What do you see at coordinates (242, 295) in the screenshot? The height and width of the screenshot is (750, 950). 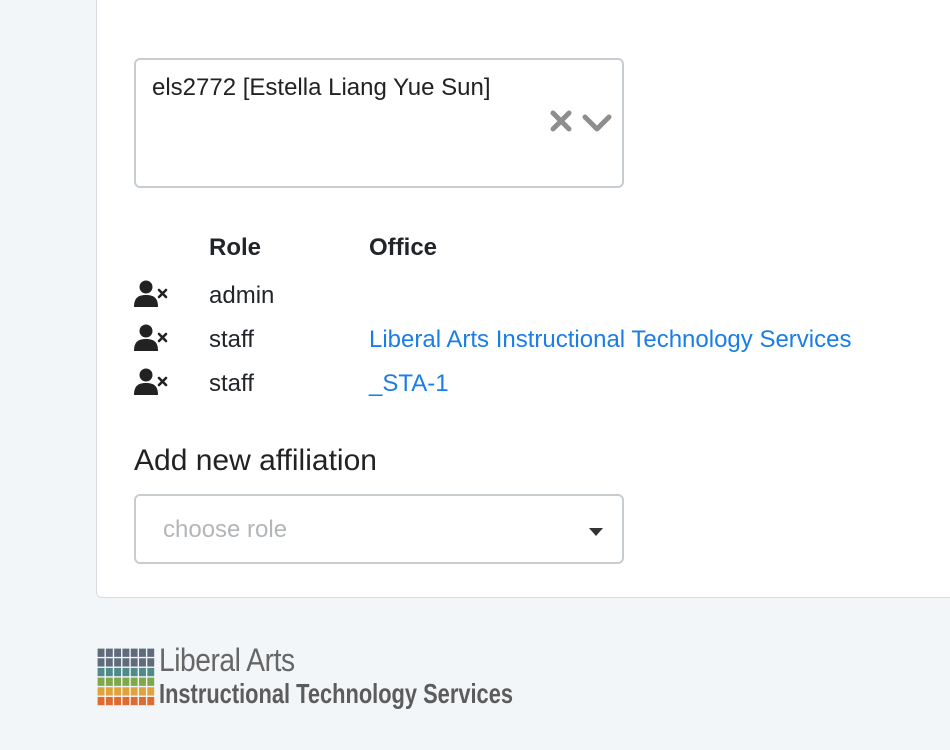 I see `row-role: admin` at bounding box center [242, 295].